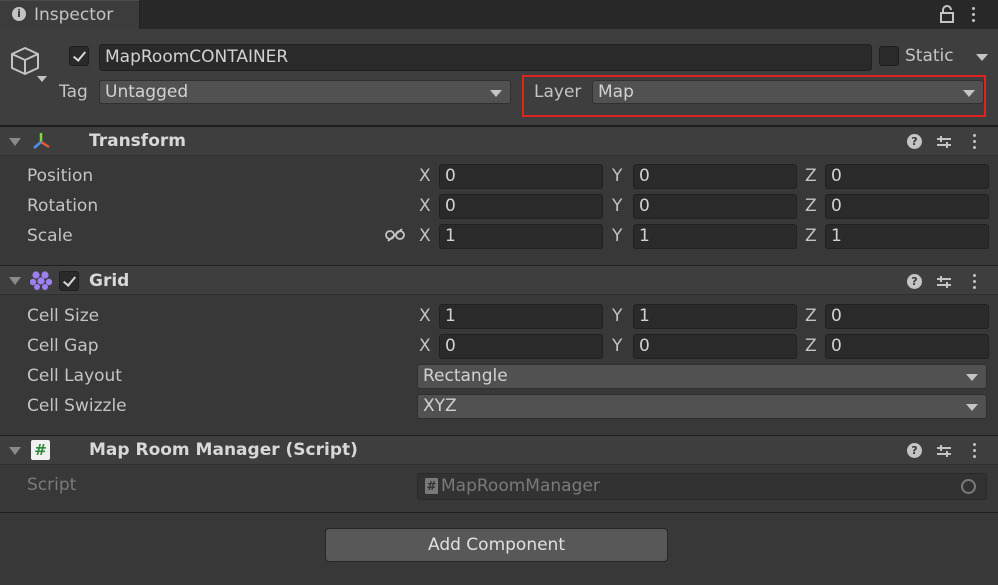 This screenshot has height=585, width=998. What do you see at coordinates (715, 206) in the screenshot?
I see `rotation-y-field: 0` at bounding box center [715, 206].